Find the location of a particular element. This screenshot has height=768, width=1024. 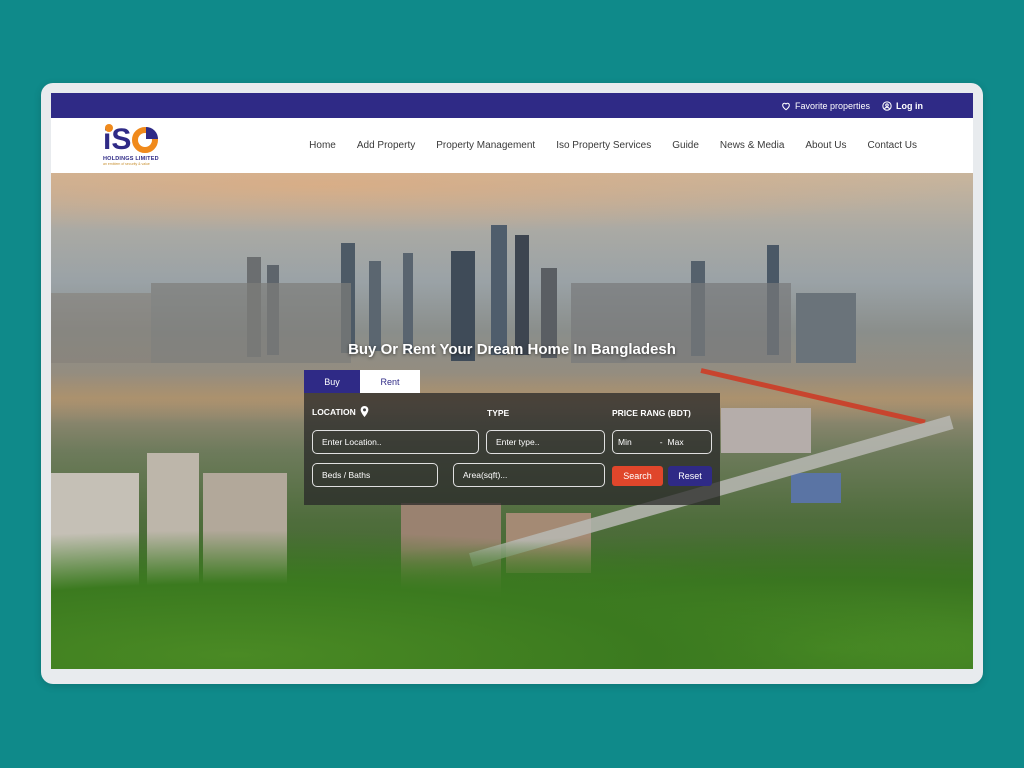

type-label: TYPE is located at coordinates (498, 413).